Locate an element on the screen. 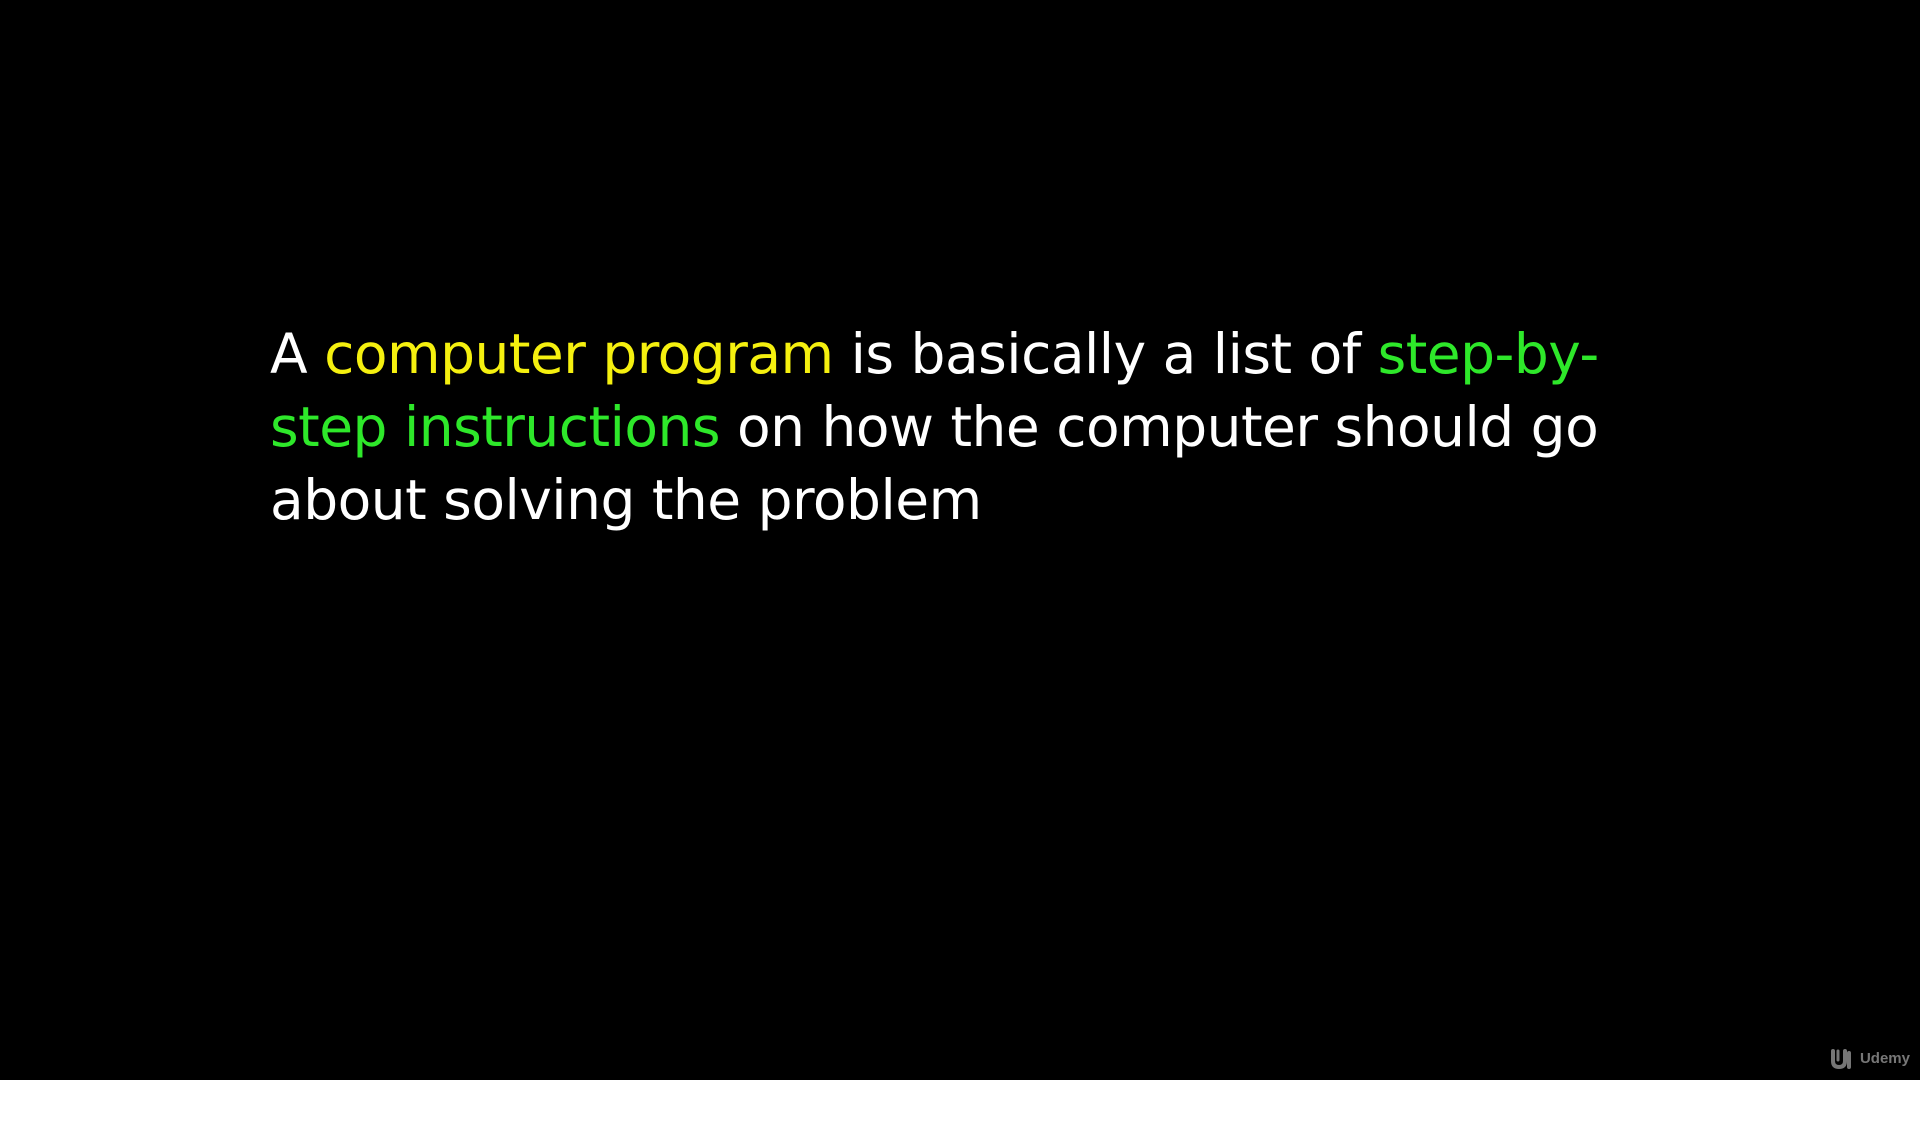 This screenshot has width=1920, height=1134. slide-text-middle: is basically a list of is located at coordinates (1105, 354).